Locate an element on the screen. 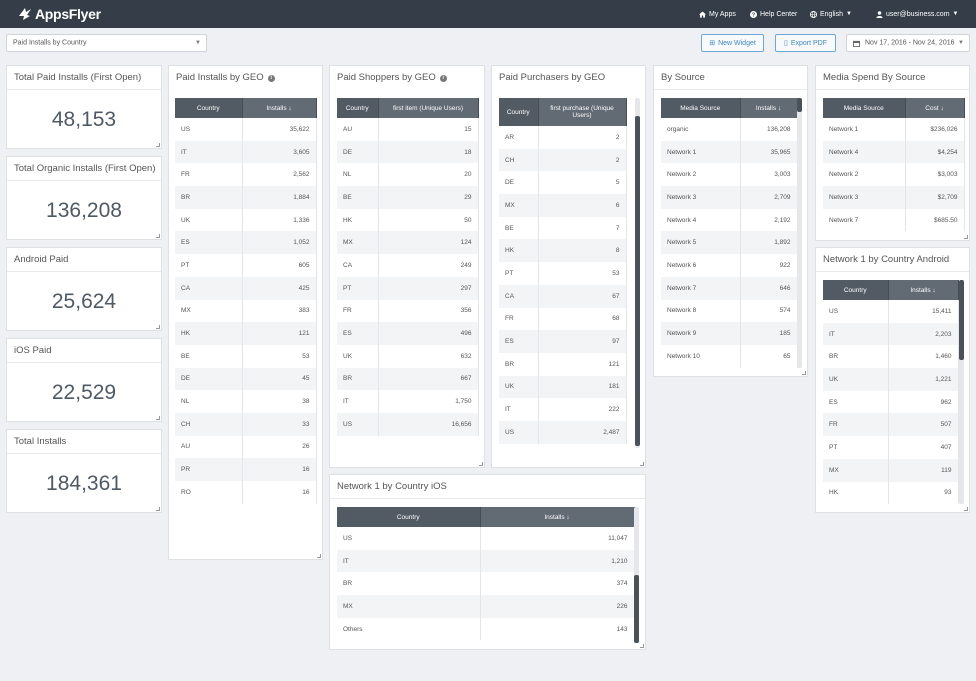 The height and width of the screenshot is (681, 976). row-value-cell: 5 is located at coordinates (582, 183).